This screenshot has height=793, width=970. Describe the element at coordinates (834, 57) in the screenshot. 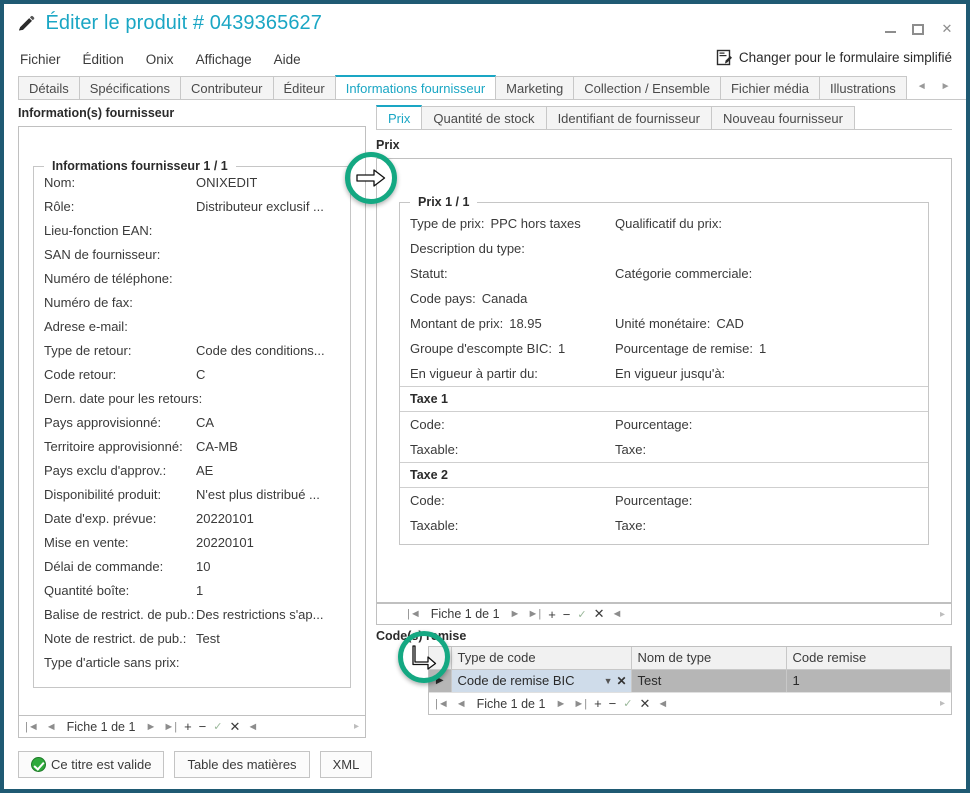

I see `switch-to-simplified-form-button: Changer pour le formulaire simplifié` at that location.